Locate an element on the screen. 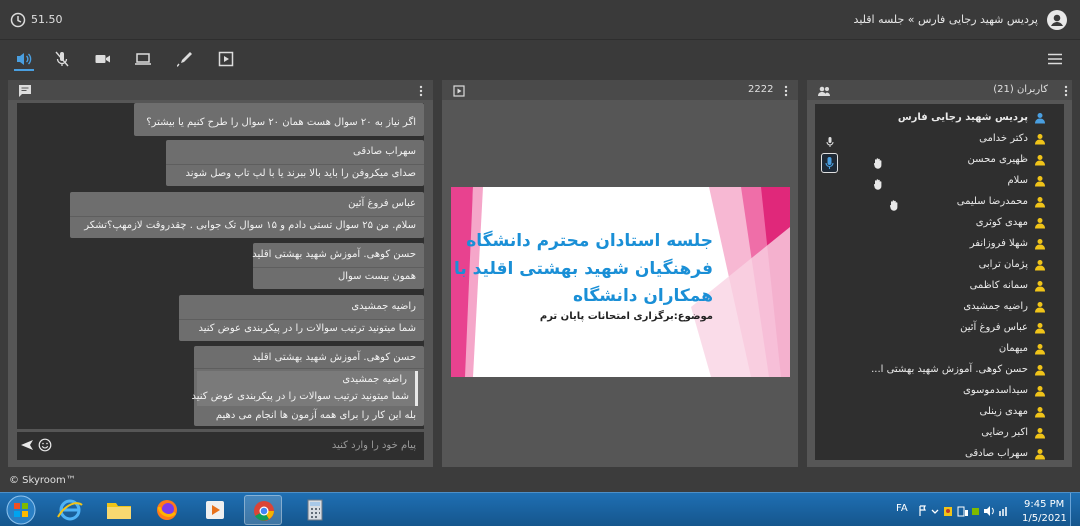  chat-input: پیام خود را وارد کنید is located at coordinates (374, 445).